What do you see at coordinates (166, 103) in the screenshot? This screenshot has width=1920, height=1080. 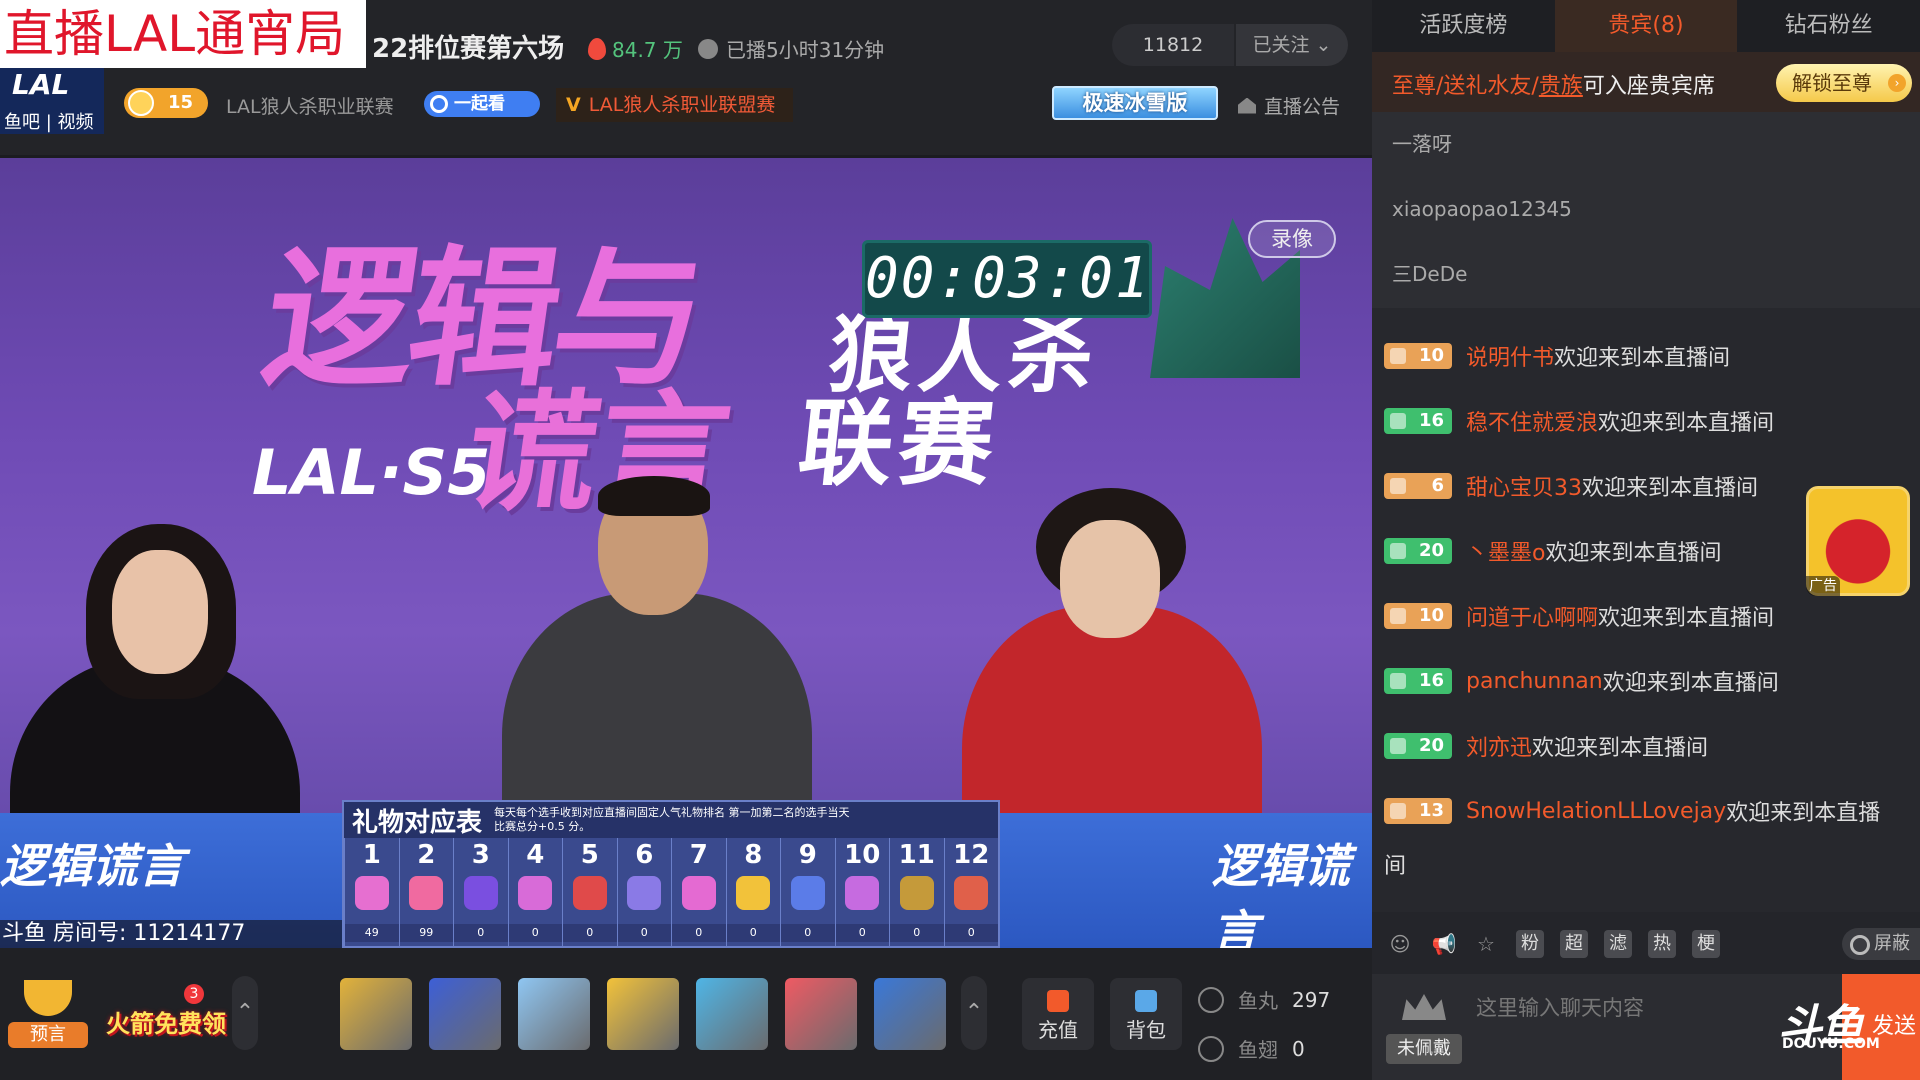 I see `anchor-level-badge: 15` at bounding box center [166, 103].